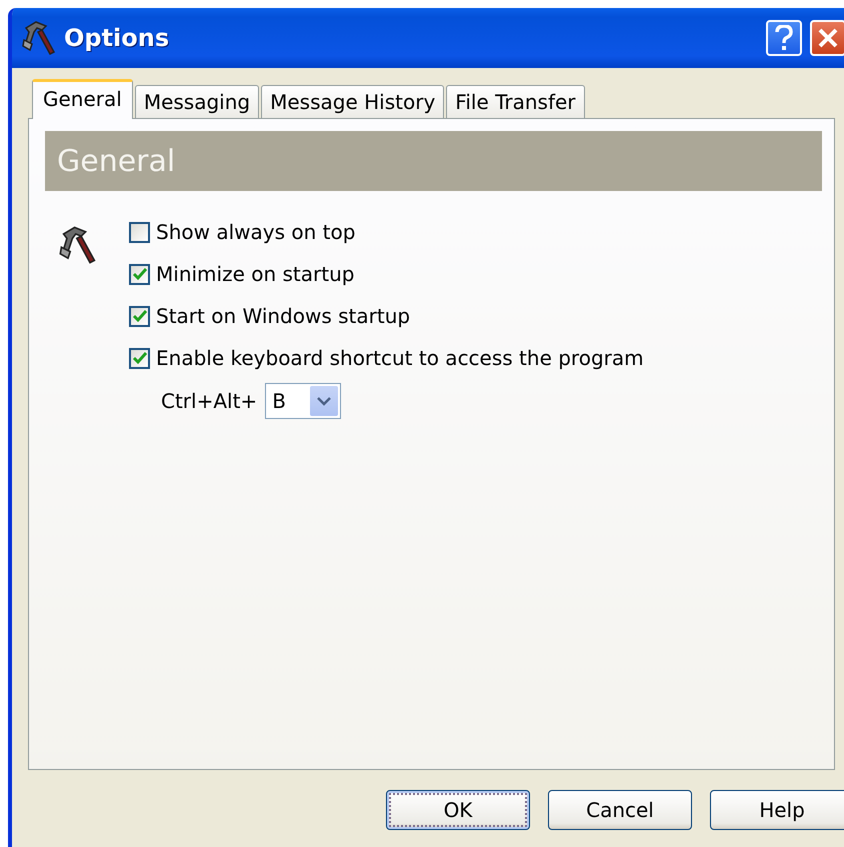 The width and height of the screenshot is (844, 847). What do you see at coordinates (255, 274) in the screenshot?
I see `checkbox-label: Minimize on startup` at bounding box center [255, 274].